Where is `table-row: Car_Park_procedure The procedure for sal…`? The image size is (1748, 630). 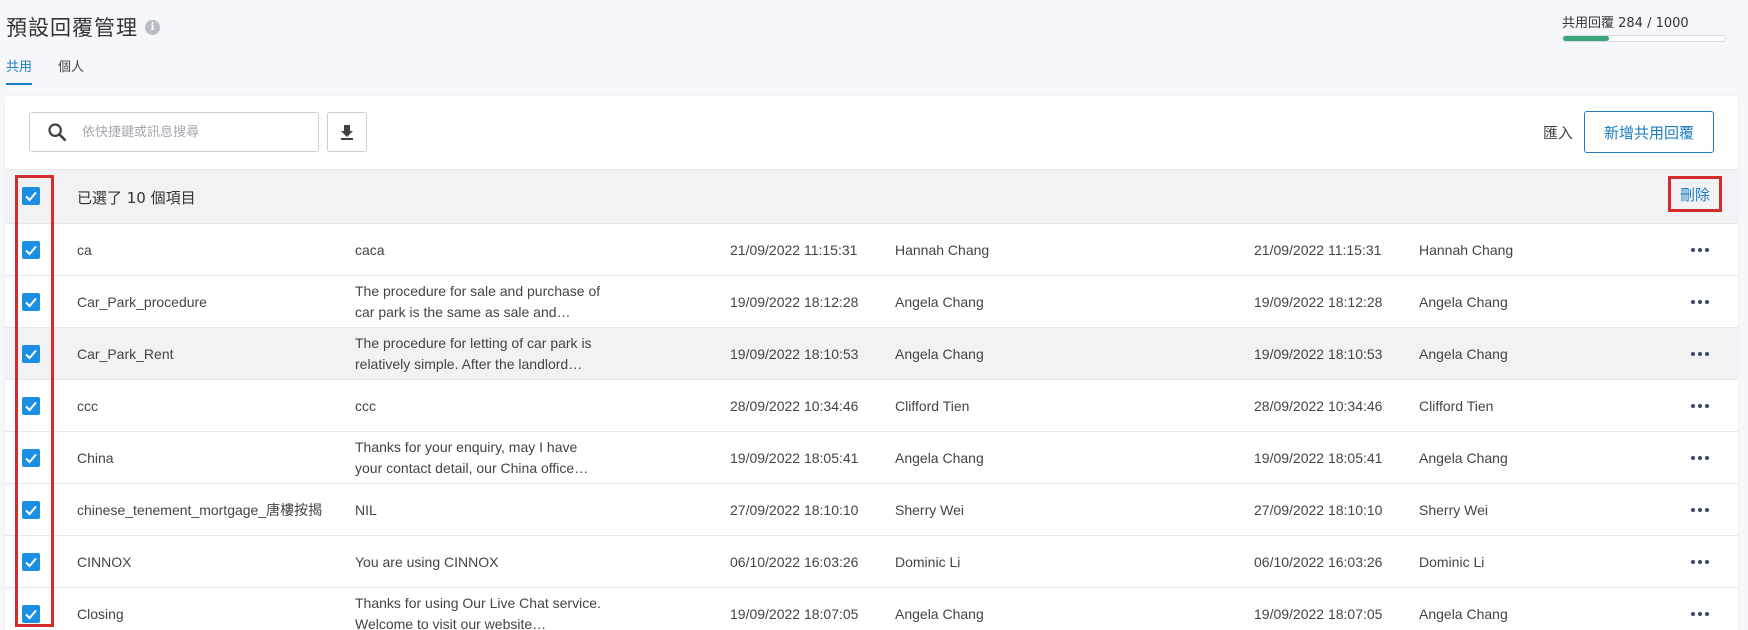
table-row: Car_Park_procedure The procedure for sal… is located at coordinates (871, 302).